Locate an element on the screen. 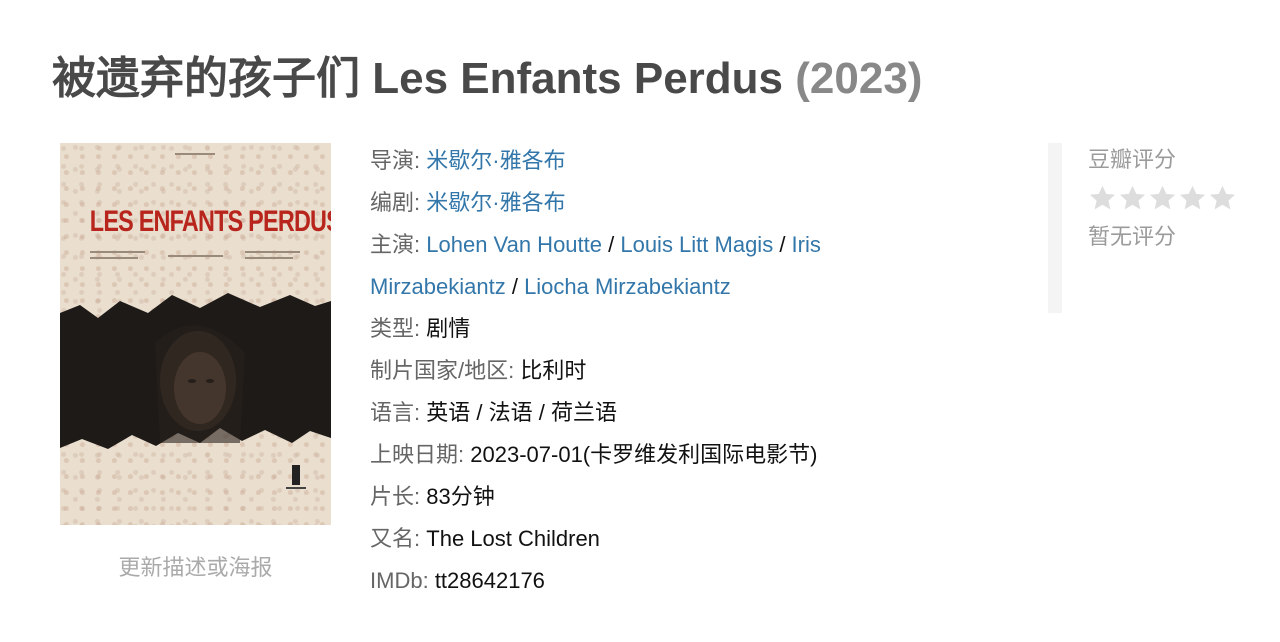 This screenshot has height=642, width=1280. genre-label: 类型 is located at coordinates (392, 328).